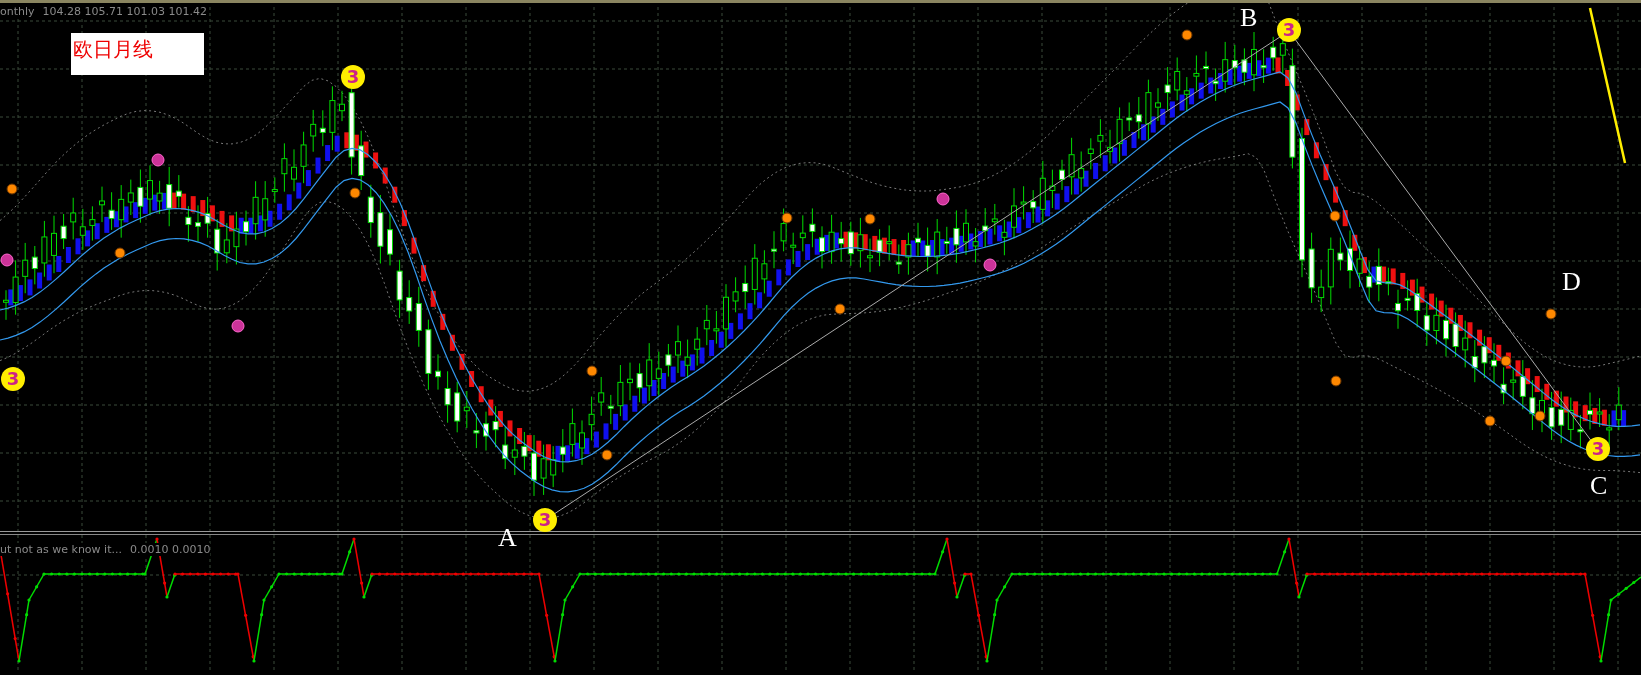  What do you see at coordinates (17, 11) in the screenshot?
I see `timeframe-label: onthly` at bounding box center [17, 11].